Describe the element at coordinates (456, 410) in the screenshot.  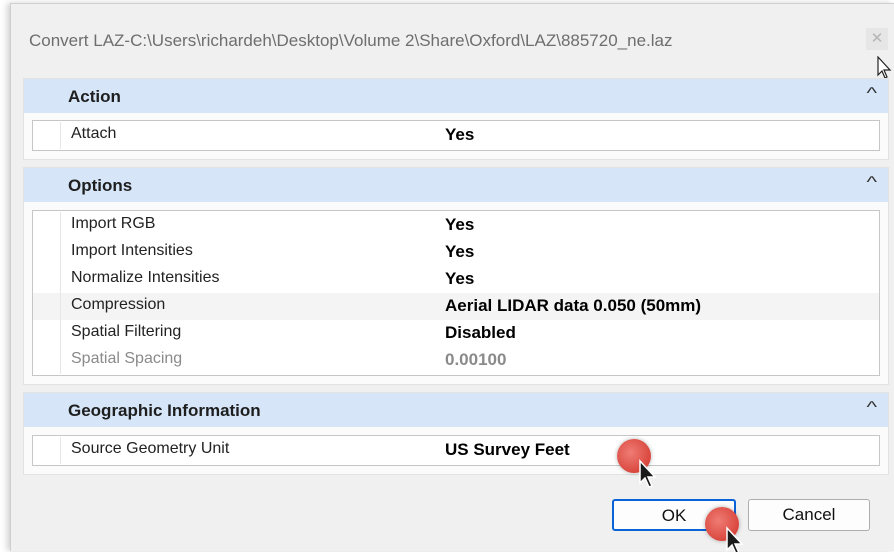
I see `section-header-geographic: Geographic Information ^` at that location.